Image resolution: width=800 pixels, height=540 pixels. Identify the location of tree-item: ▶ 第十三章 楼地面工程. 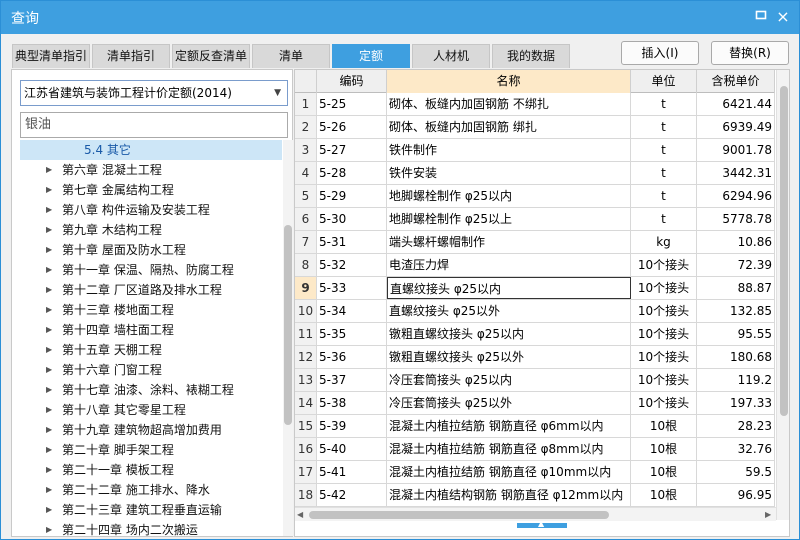
(151, 310).